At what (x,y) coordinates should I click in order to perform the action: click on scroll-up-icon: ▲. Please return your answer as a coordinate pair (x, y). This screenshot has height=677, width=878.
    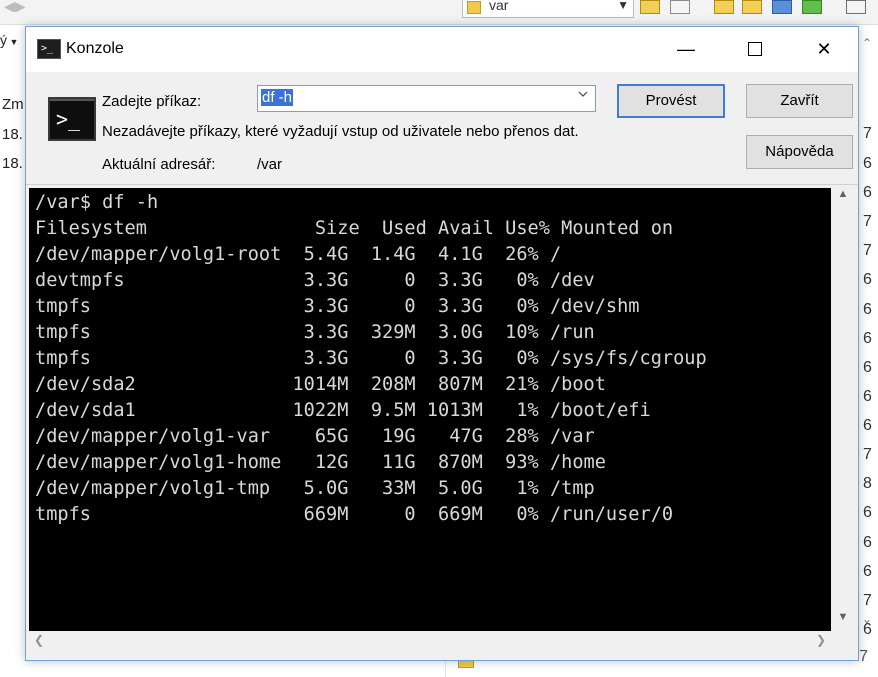
    Looking at the image, I should click on (843, 198).